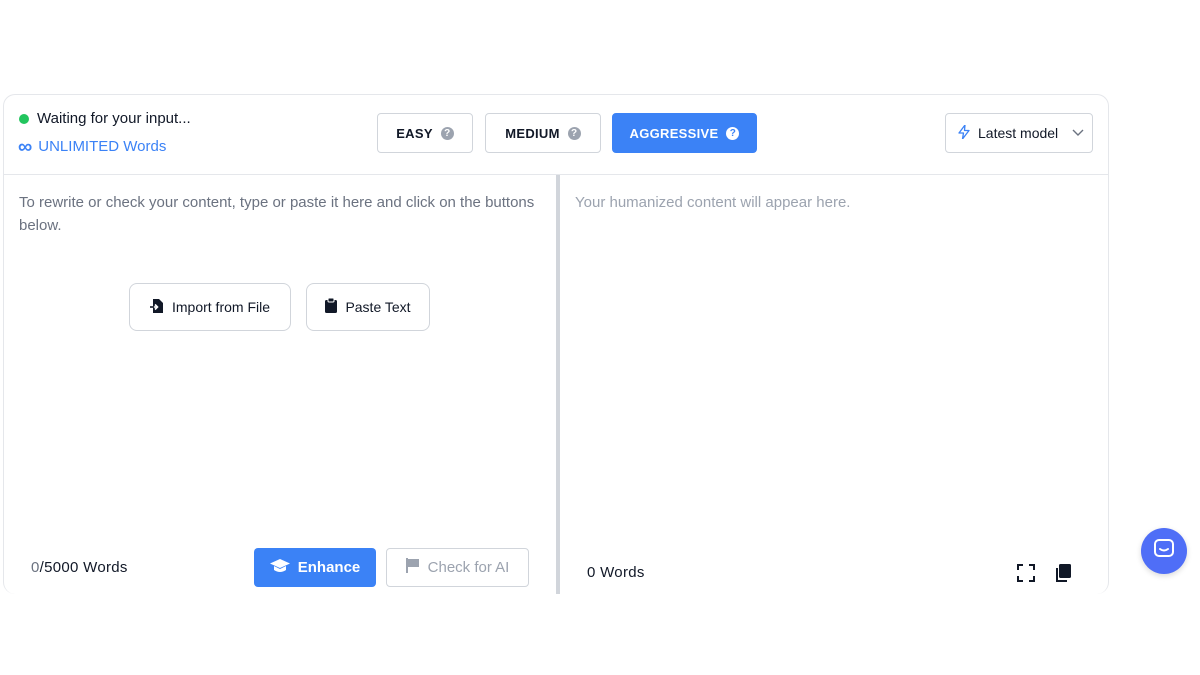 The width and height of the screenshot is (1200, 675). Describe the element at coordinates (1063, 573) in the screenshot. I see `copy-icon` at that location.